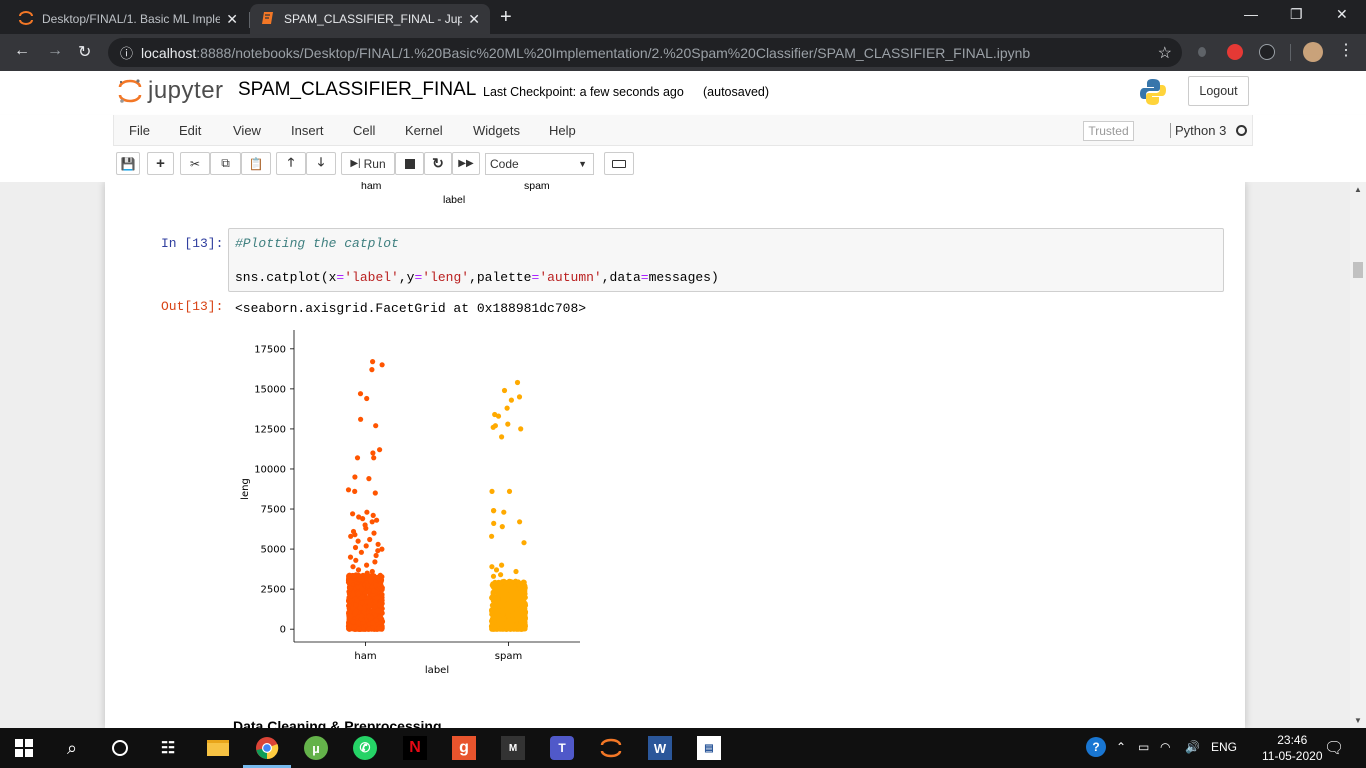 The height and width of the screenshot is (768, 1366). Describe the element at coordinates (168, 748) in the screenshot. I see `task-view-icon: ☷` at that location.